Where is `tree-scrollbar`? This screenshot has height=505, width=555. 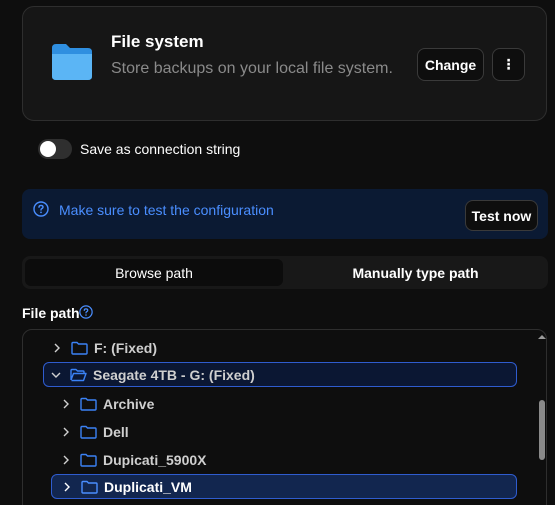 tree-scrollbar is located at coordinates (542, 417).